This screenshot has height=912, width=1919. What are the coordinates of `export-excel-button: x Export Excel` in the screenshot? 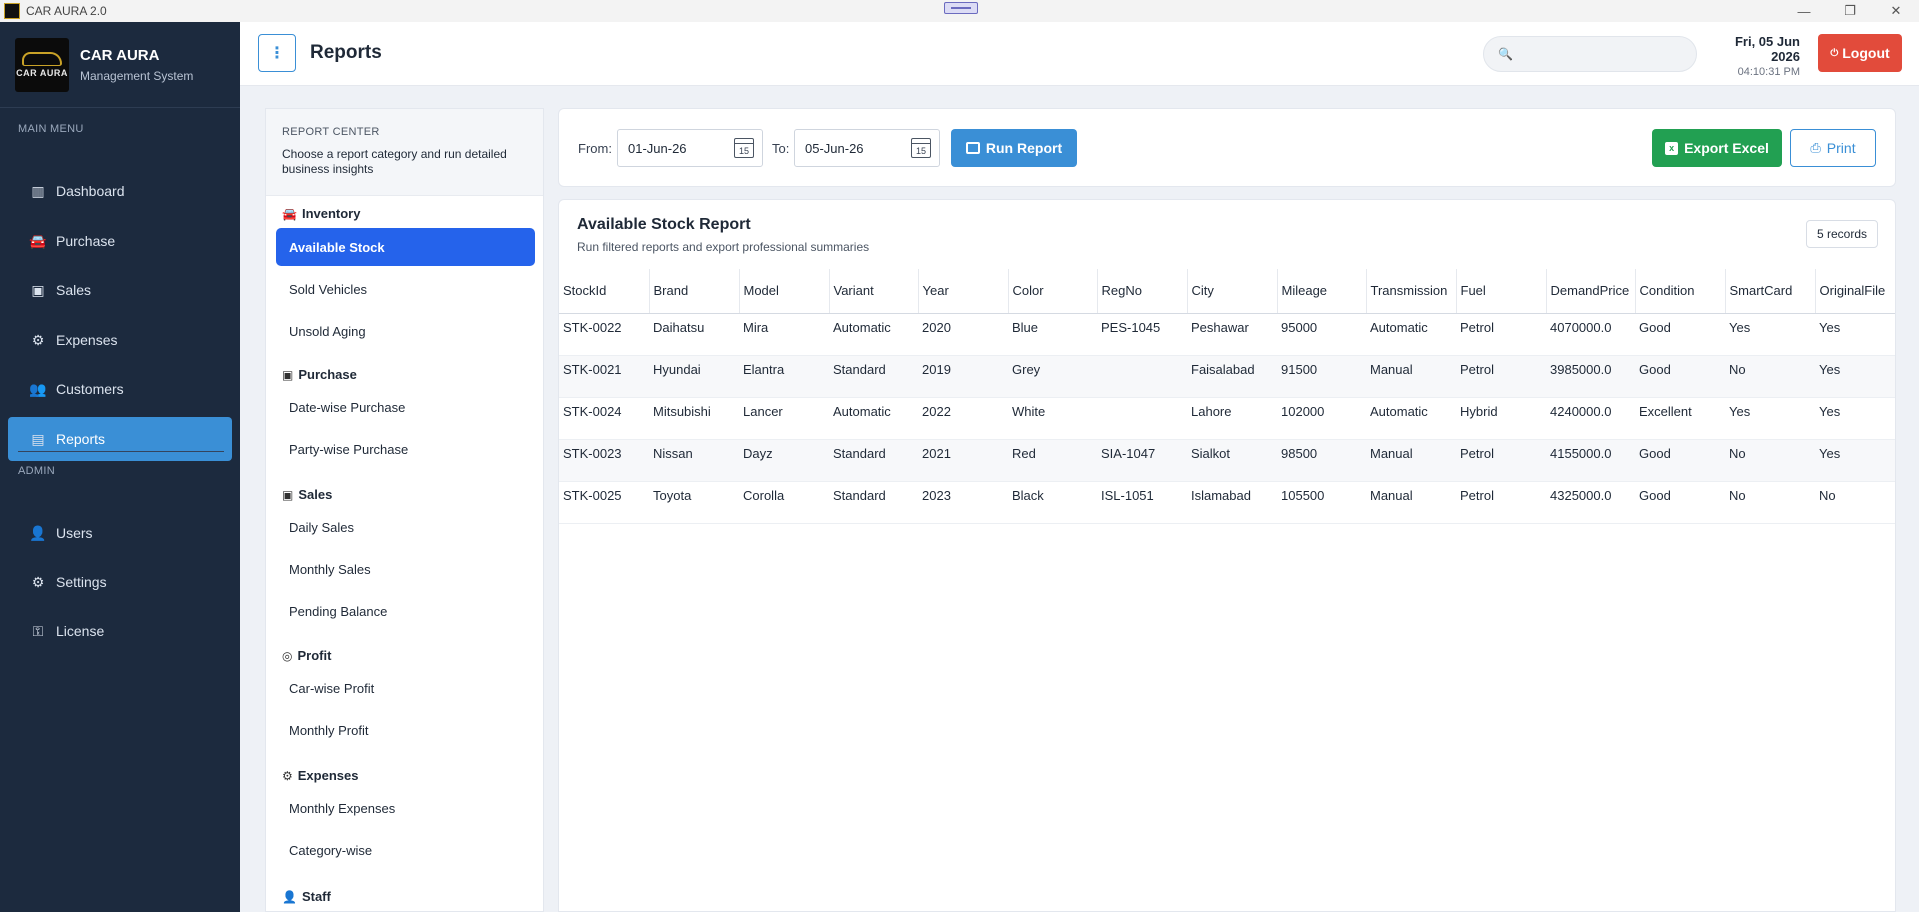 It's located at (1717, 148).